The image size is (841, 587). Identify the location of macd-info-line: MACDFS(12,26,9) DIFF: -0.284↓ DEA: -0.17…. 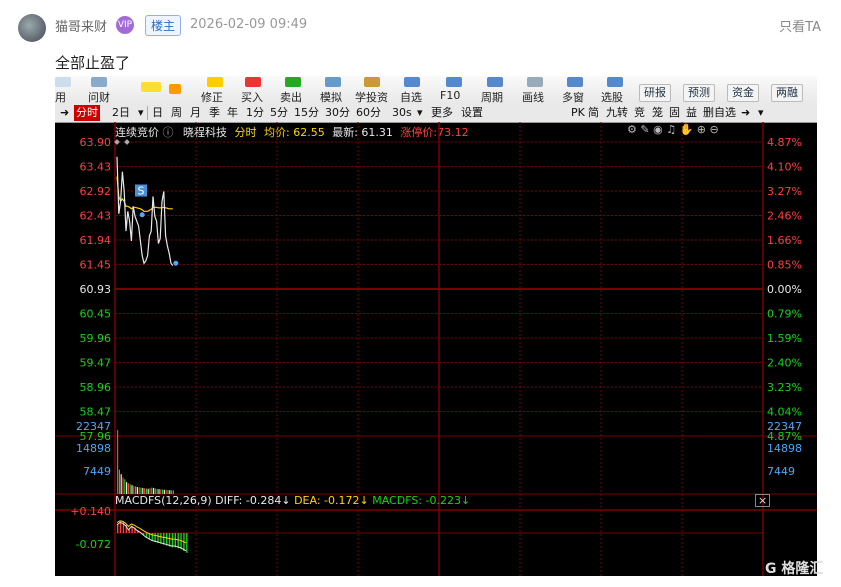
(292, 500).